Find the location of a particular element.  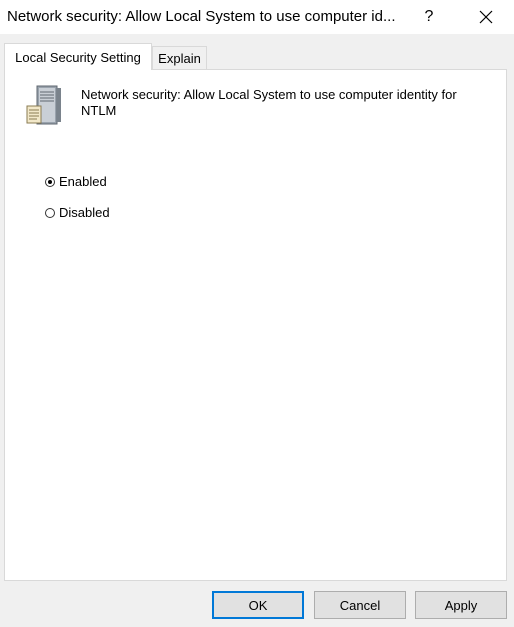

radio-enabled: Enabled is located at coordinates (76, 181).